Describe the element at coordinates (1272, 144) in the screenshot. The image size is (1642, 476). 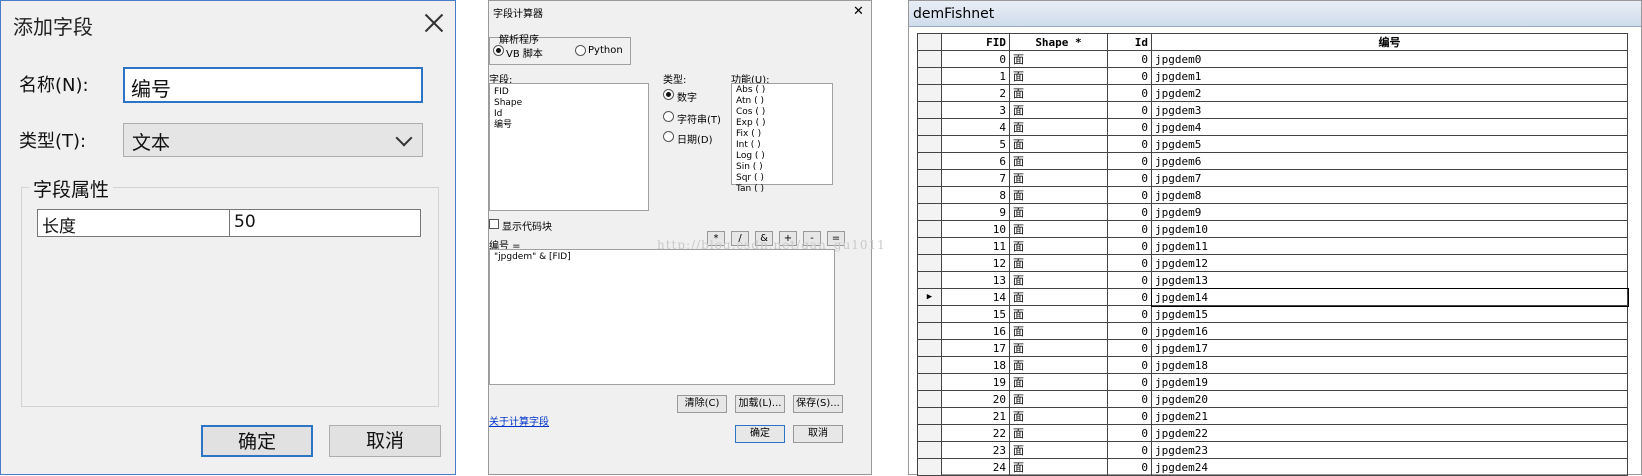
I see `table-row: 5 面 0 jpgdem5` at that location.